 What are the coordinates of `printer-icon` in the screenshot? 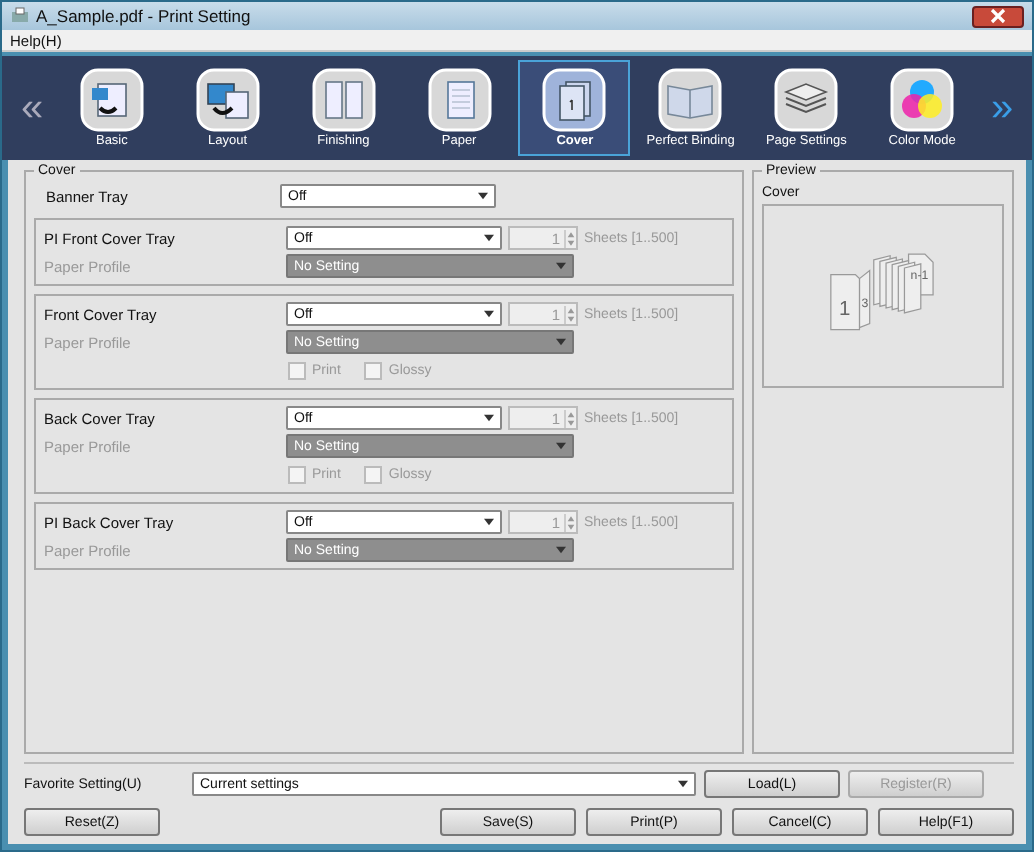 It's located at (20, 16).